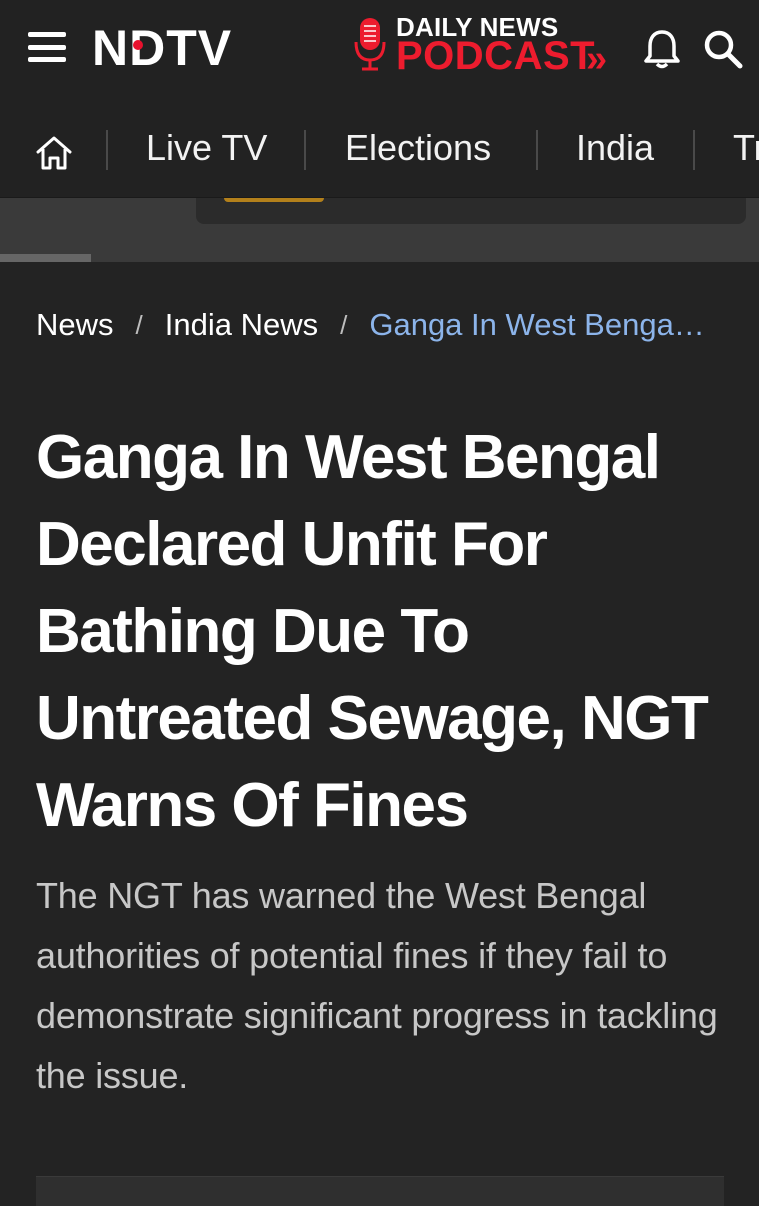 The width and height of the screenshot is (759, 1206). What do you see at coordinates (46, 258) in the screenshot?
I see `reading-progress-fill` at bounding box center [46, 258].